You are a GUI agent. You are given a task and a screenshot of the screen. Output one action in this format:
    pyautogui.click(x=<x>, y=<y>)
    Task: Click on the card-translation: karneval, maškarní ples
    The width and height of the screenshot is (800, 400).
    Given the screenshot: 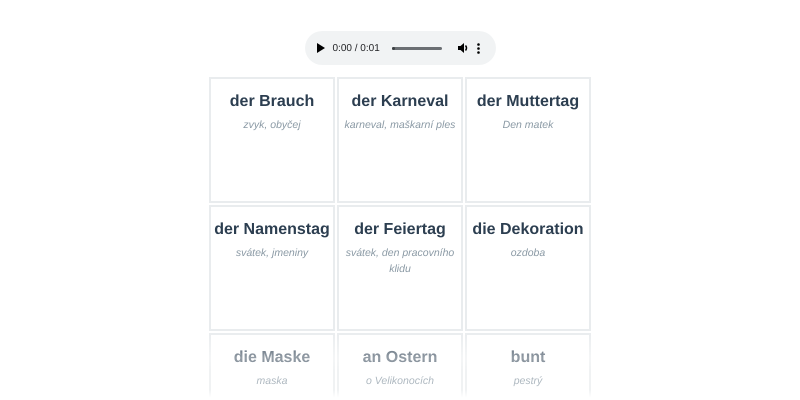 What is the action you would take?
    pyautogui.click(x=400, y=125)
    